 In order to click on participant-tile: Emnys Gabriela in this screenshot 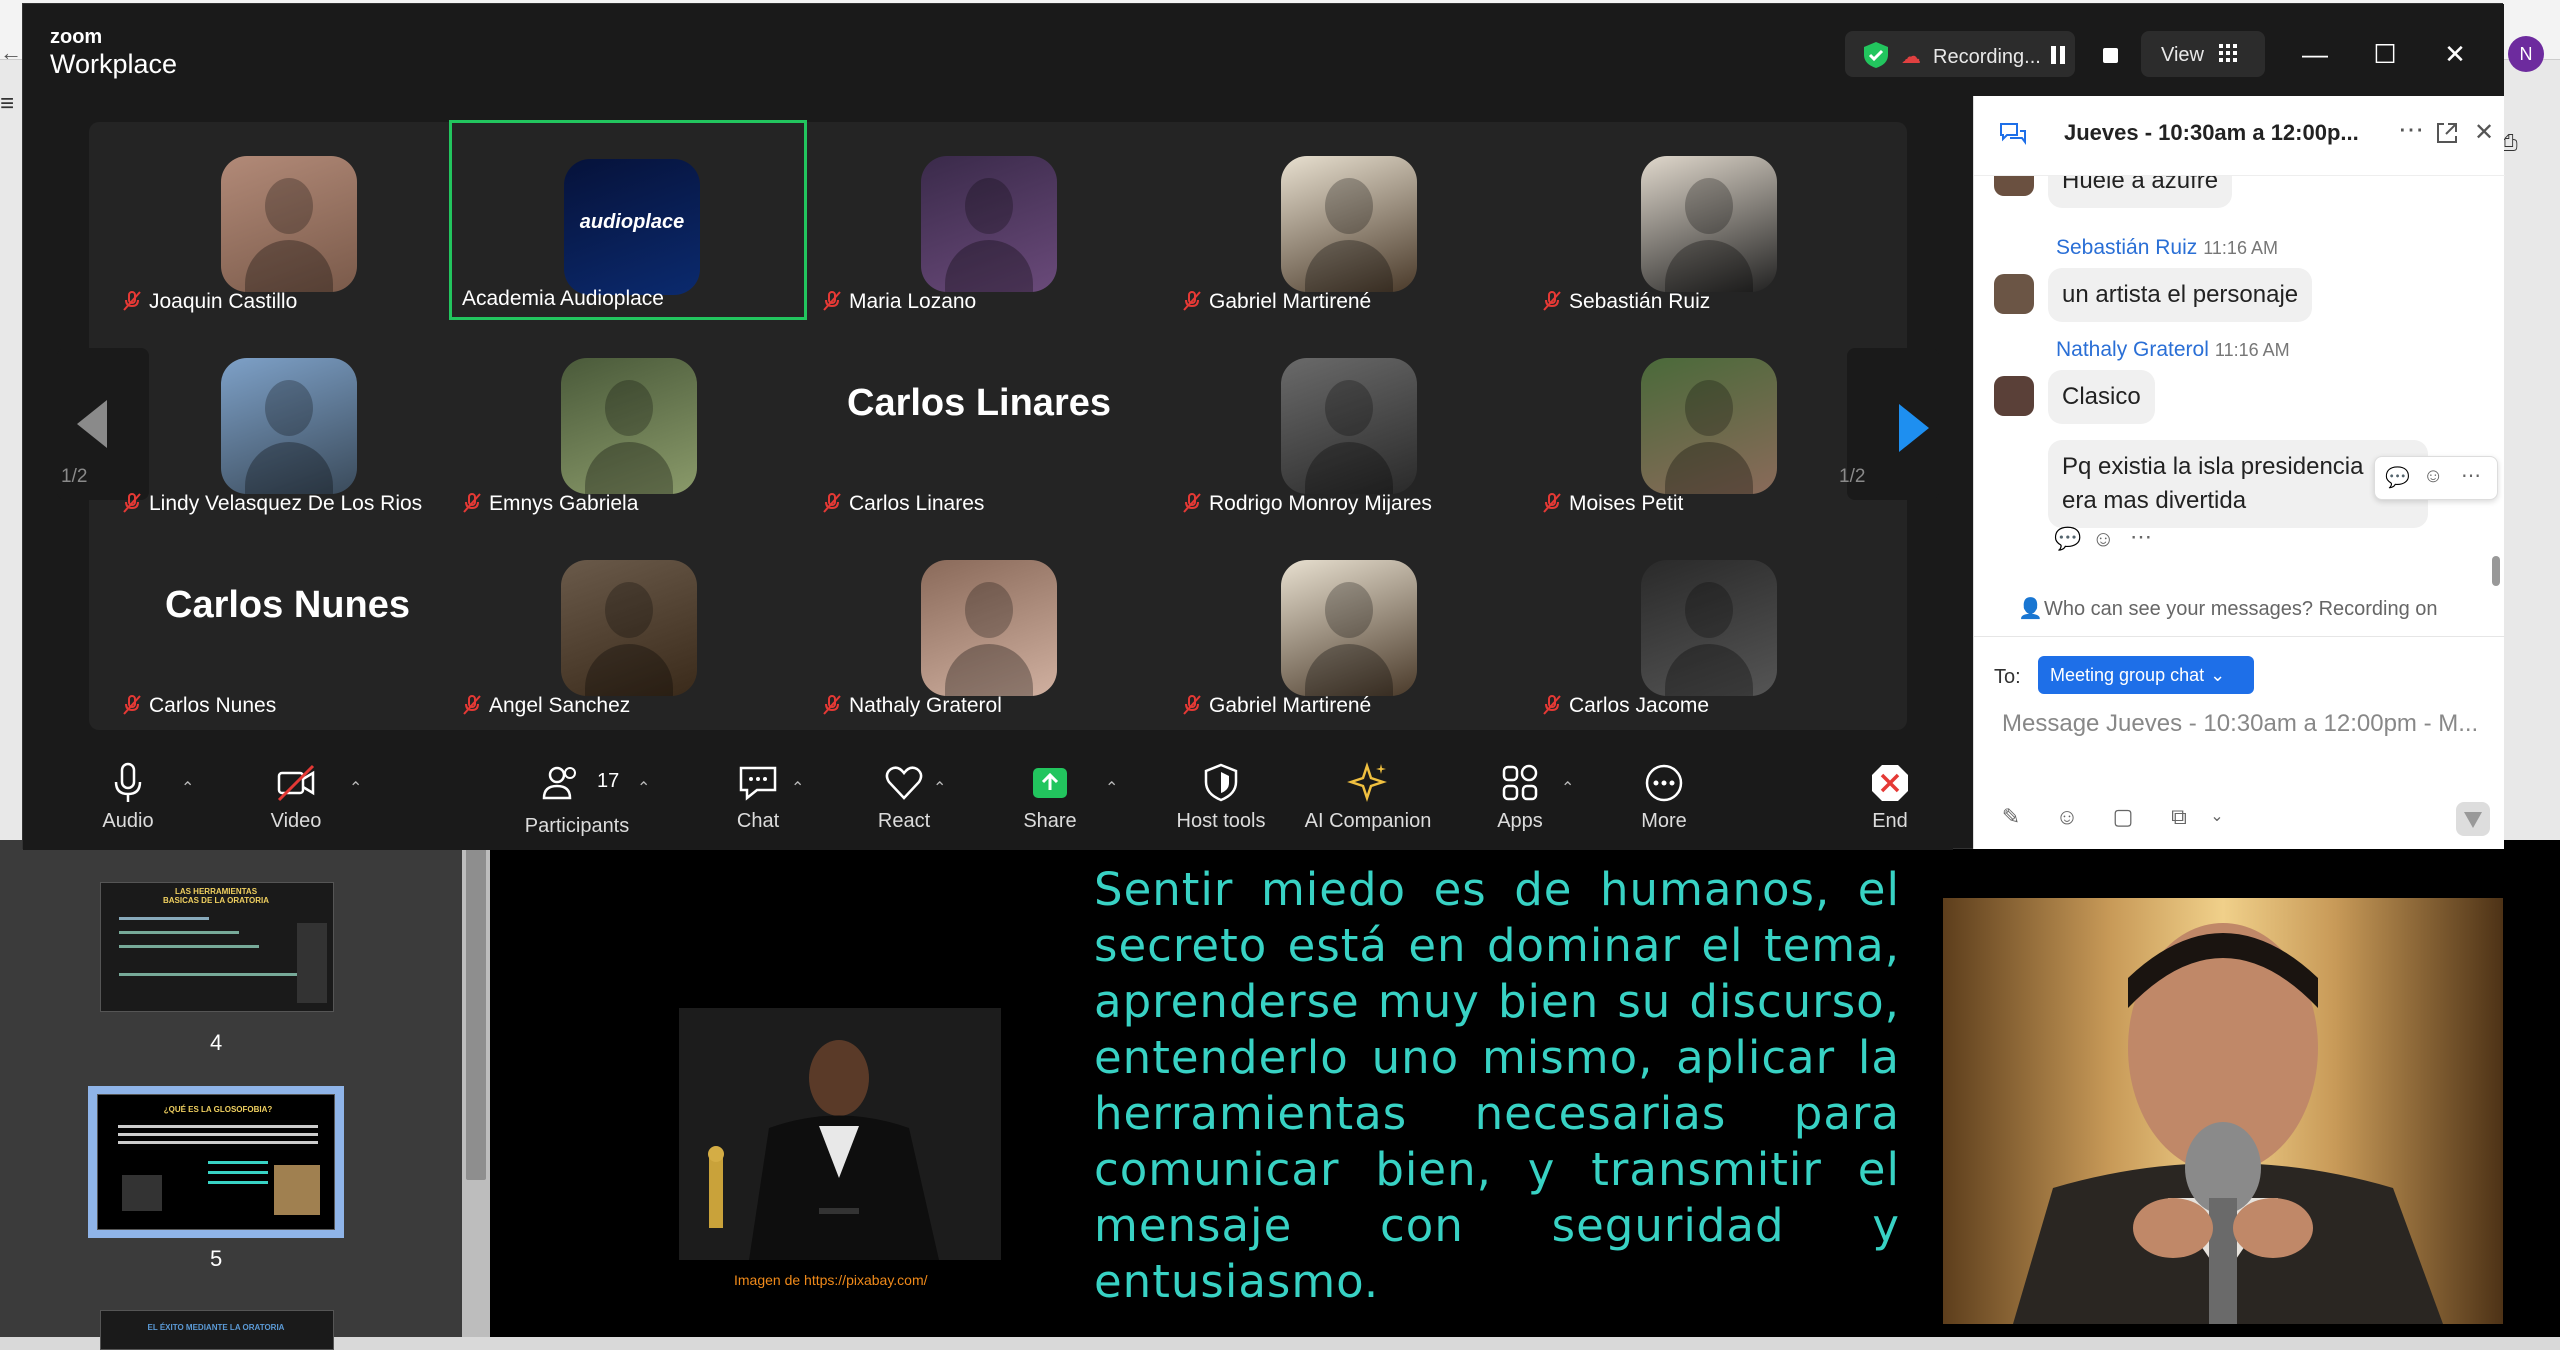, I will do `click(628, 422)`.